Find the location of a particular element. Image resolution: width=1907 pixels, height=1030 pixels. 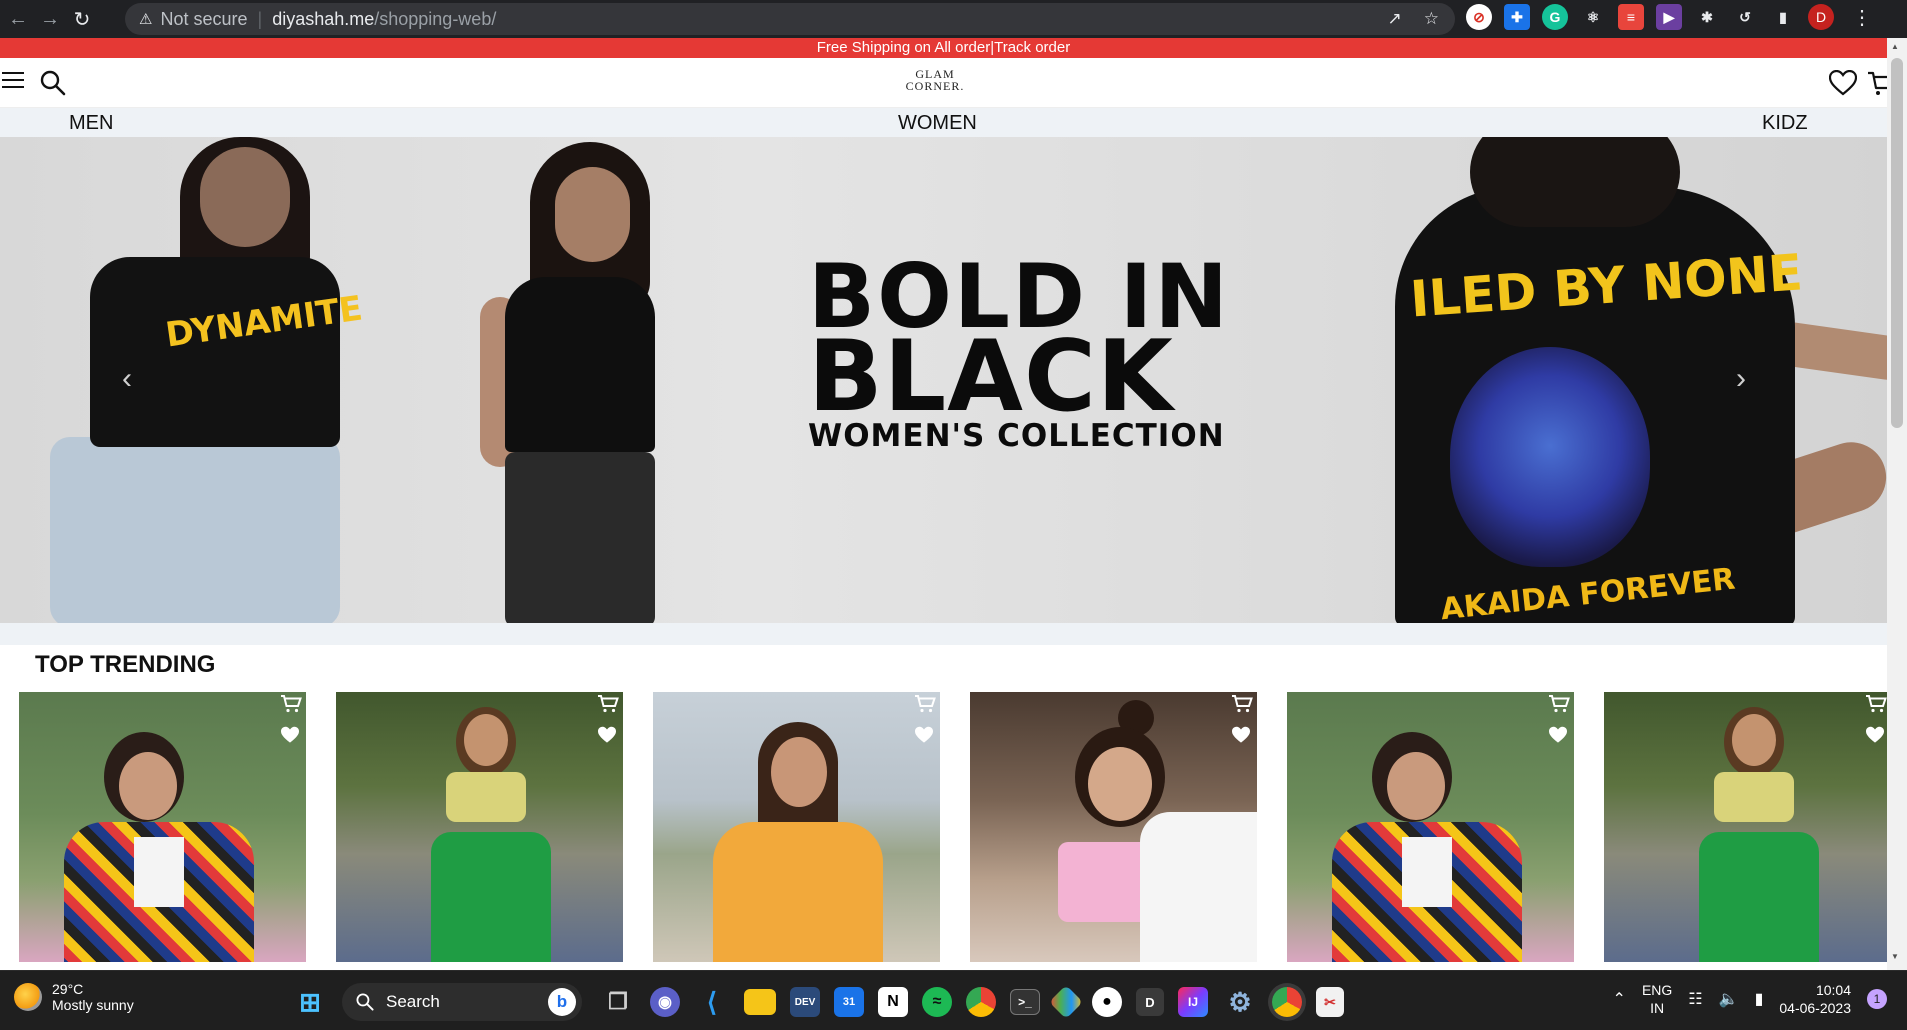

weather-widget: 29°C Mostly sunny is located at coordinates (74, 997).